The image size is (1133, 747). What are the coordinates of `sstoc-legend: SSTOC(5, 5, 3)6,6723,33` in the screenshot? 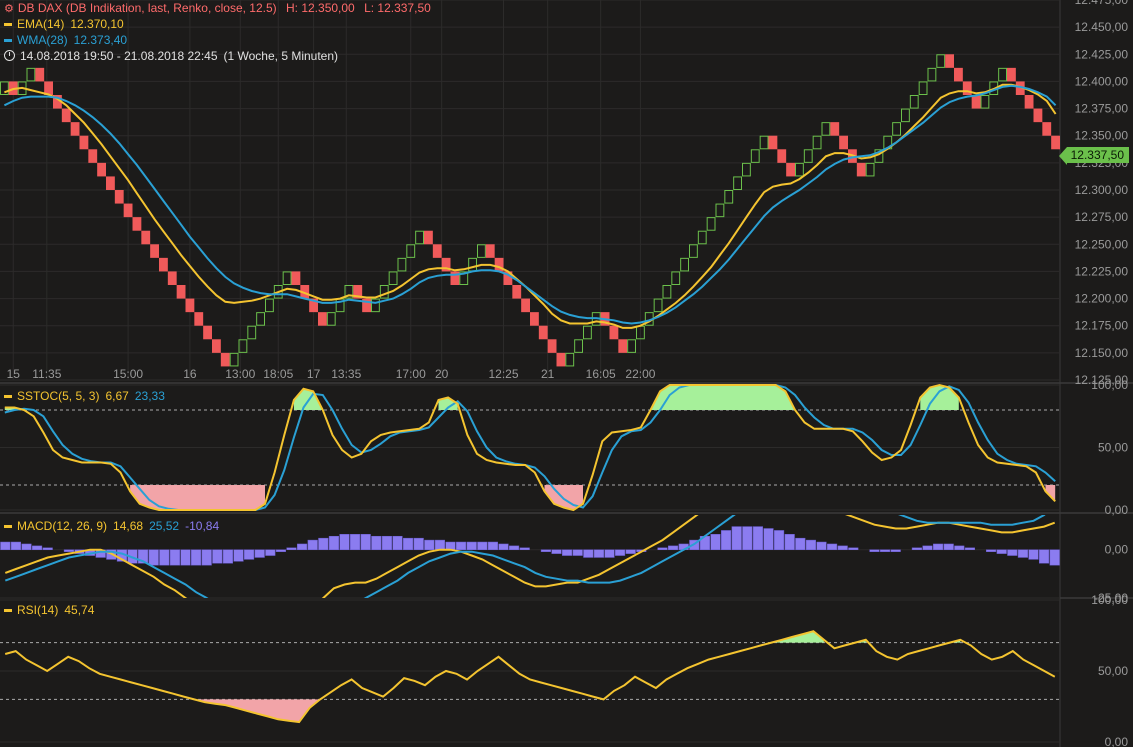 It's located at (84, 396).